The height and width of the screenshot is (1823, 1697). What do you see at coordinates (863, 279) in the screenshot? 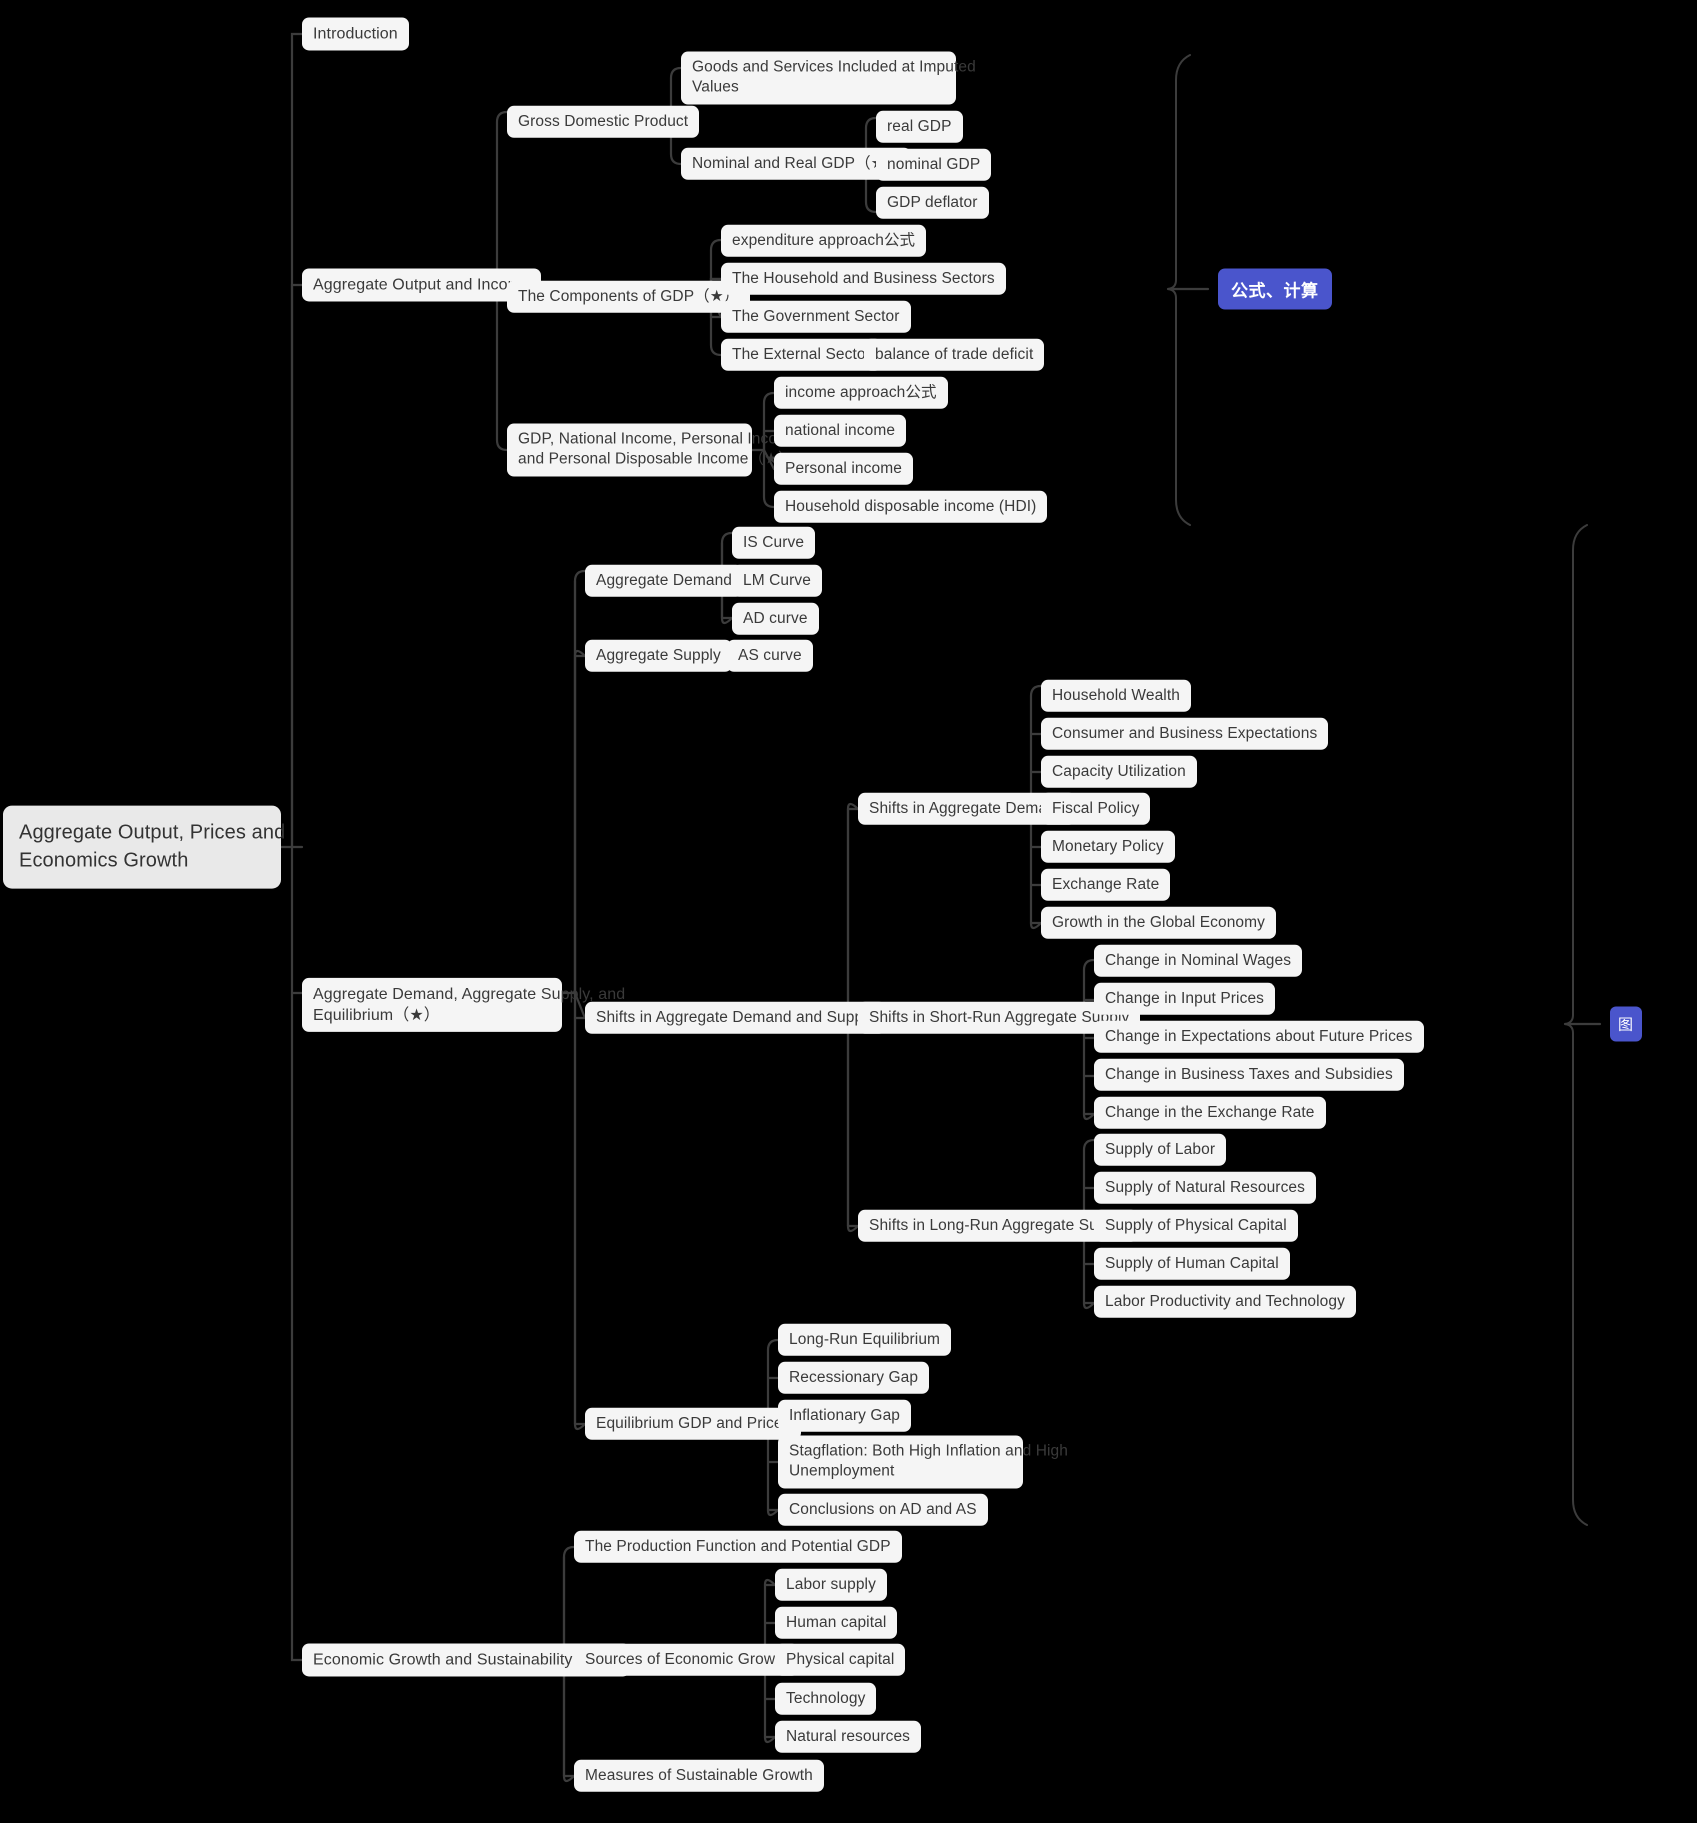
I see `node-household-and-business-sectors: The Household and Business Sectors` at bounding box center [863, 279].